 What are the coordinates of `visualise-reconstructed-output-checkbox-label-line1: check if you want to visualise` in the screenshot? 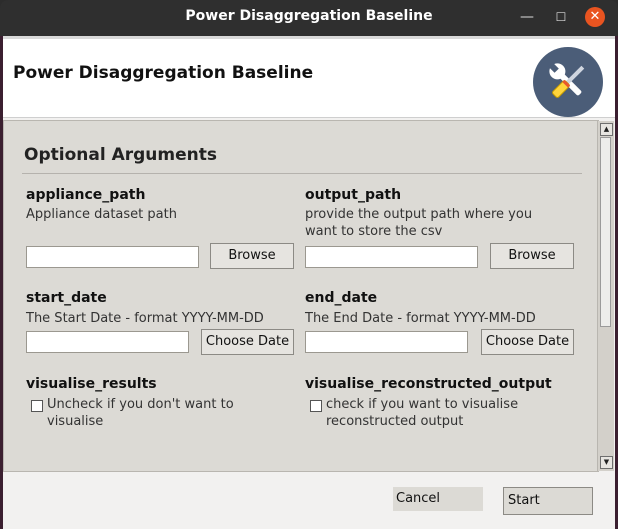 It's located at (422, 404).